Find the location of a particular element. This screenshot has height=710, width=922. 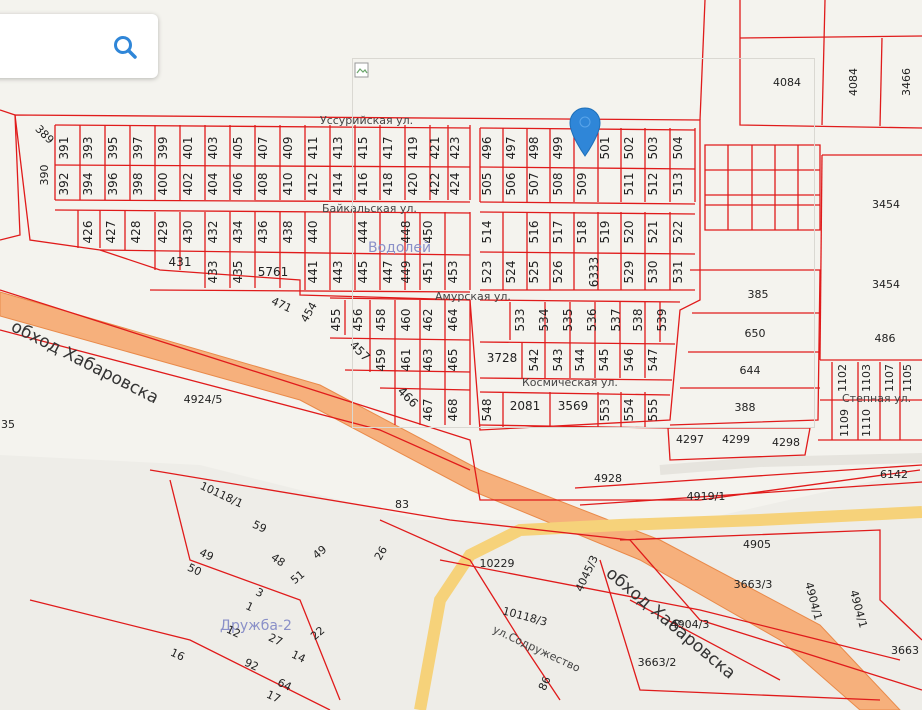

parcel-number: 403 is located at coordinates (213, 148).